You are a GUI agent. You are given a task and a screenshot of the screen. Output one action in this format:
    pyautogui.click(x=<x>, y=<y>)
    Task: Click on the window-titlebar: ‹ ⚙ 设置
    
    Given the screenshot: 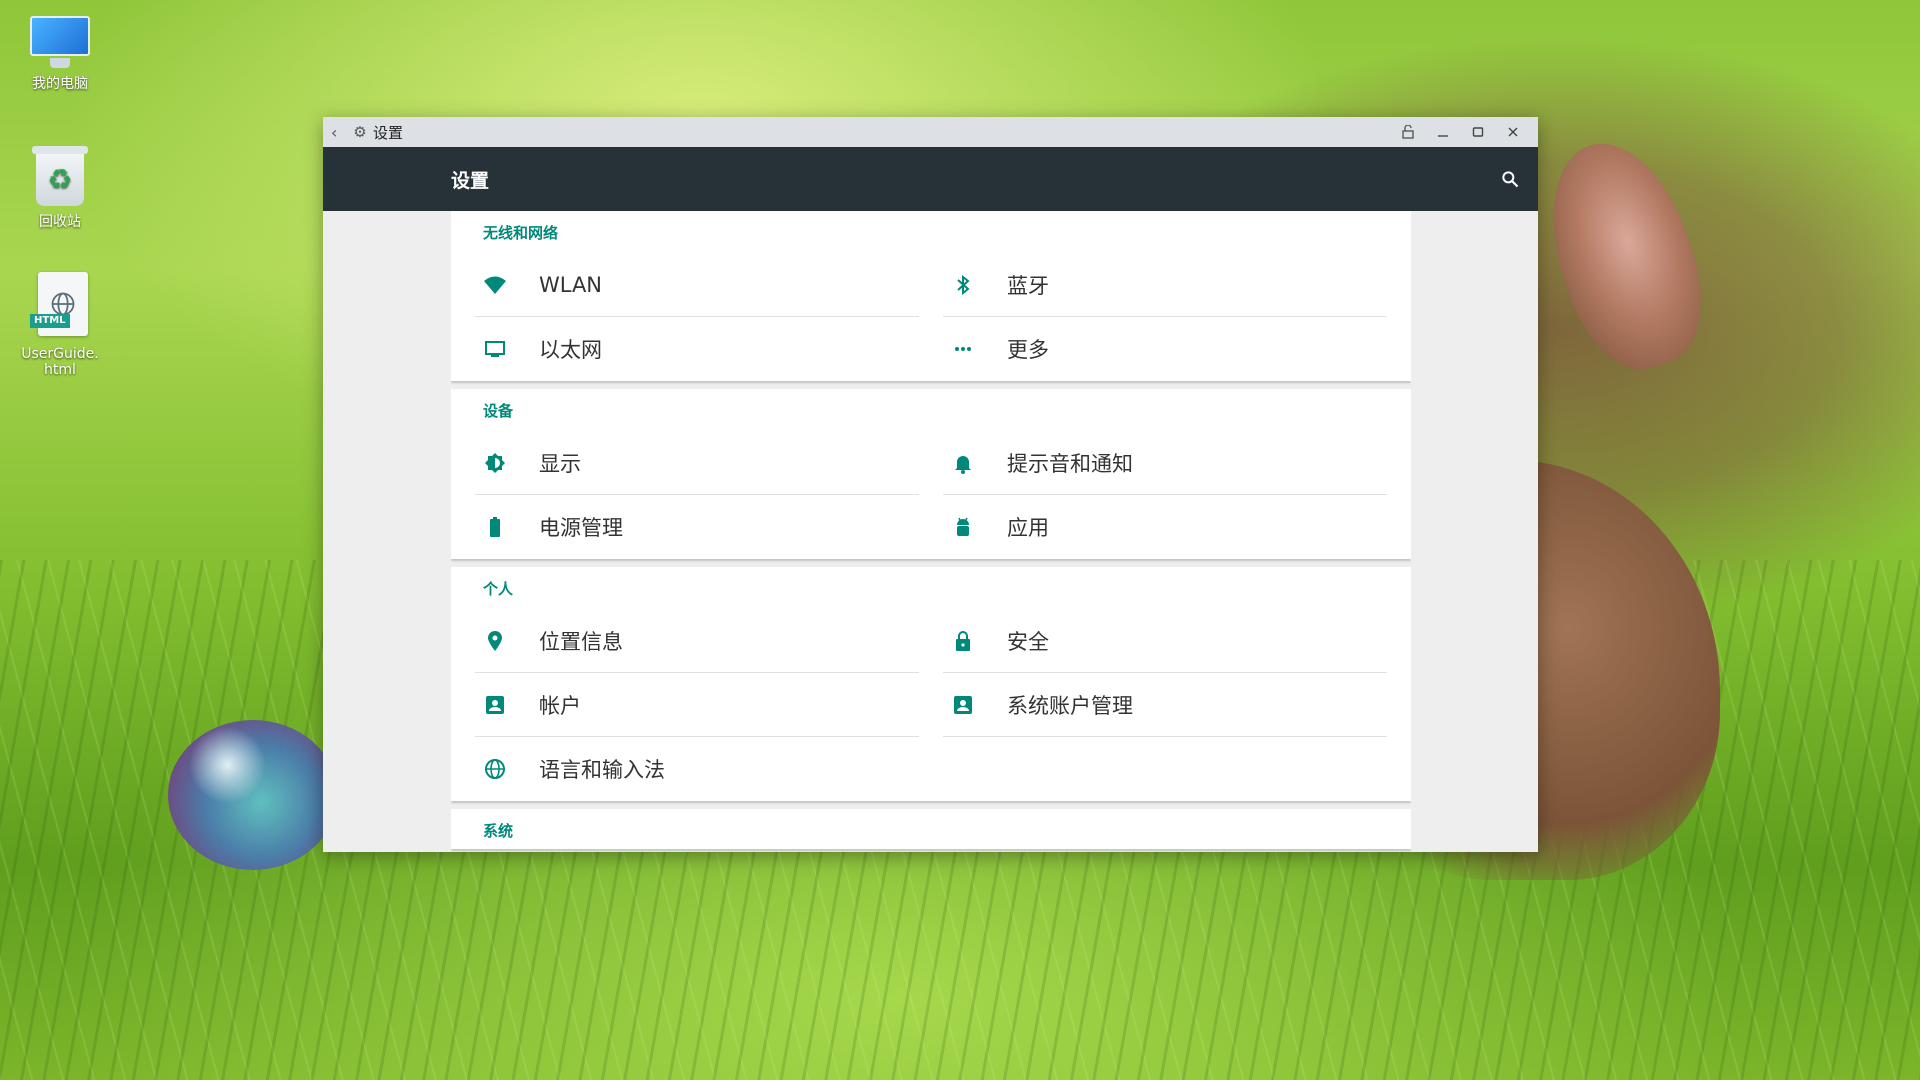 What is the action you would take?
    pyautogui.click(x=930, y=132)
    